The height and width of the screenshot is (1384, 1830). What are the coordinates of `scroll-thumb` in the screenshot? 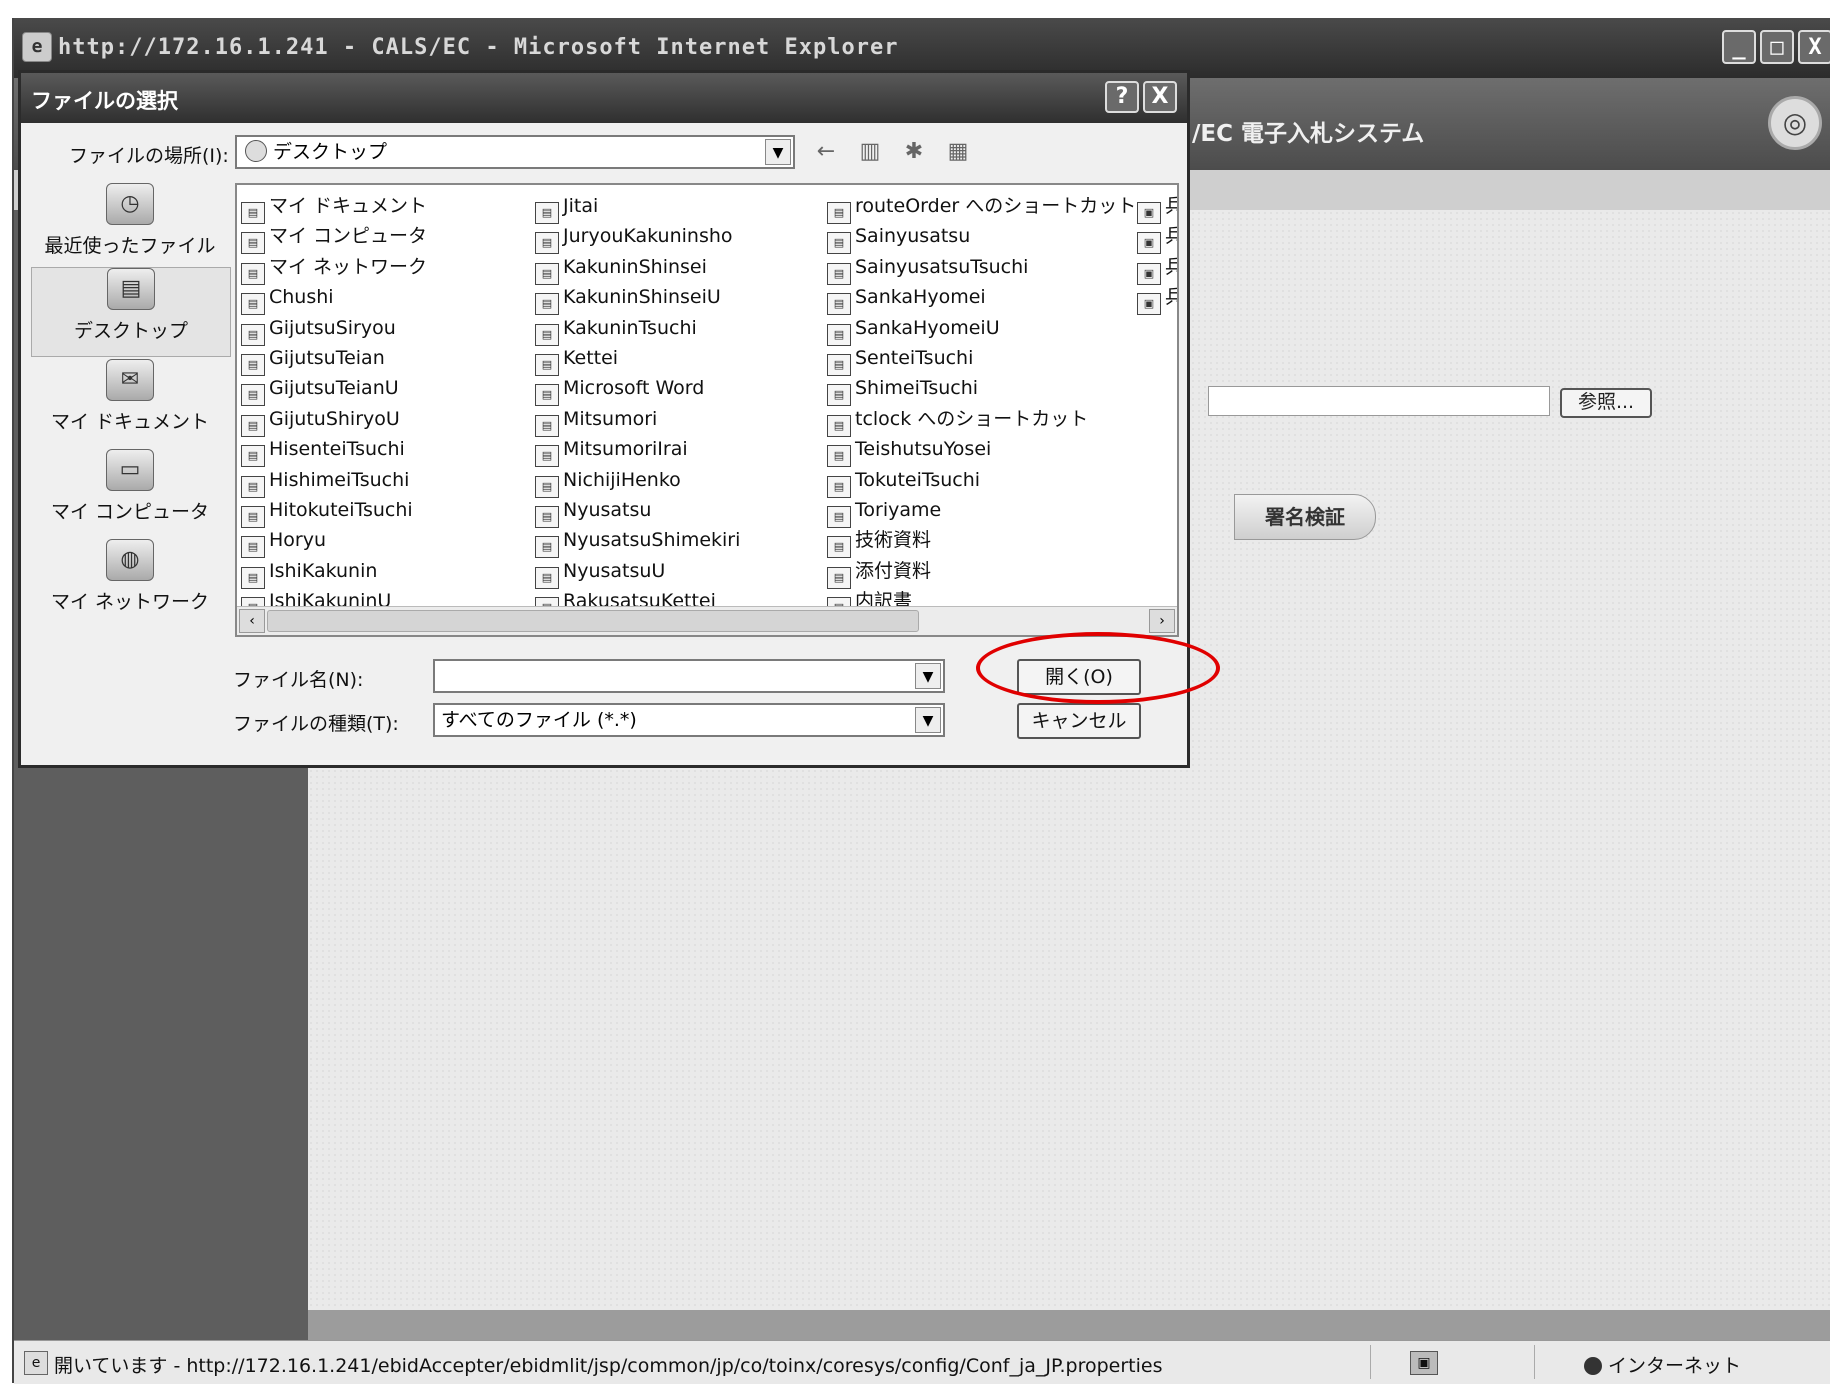 It's located at (593, 621).